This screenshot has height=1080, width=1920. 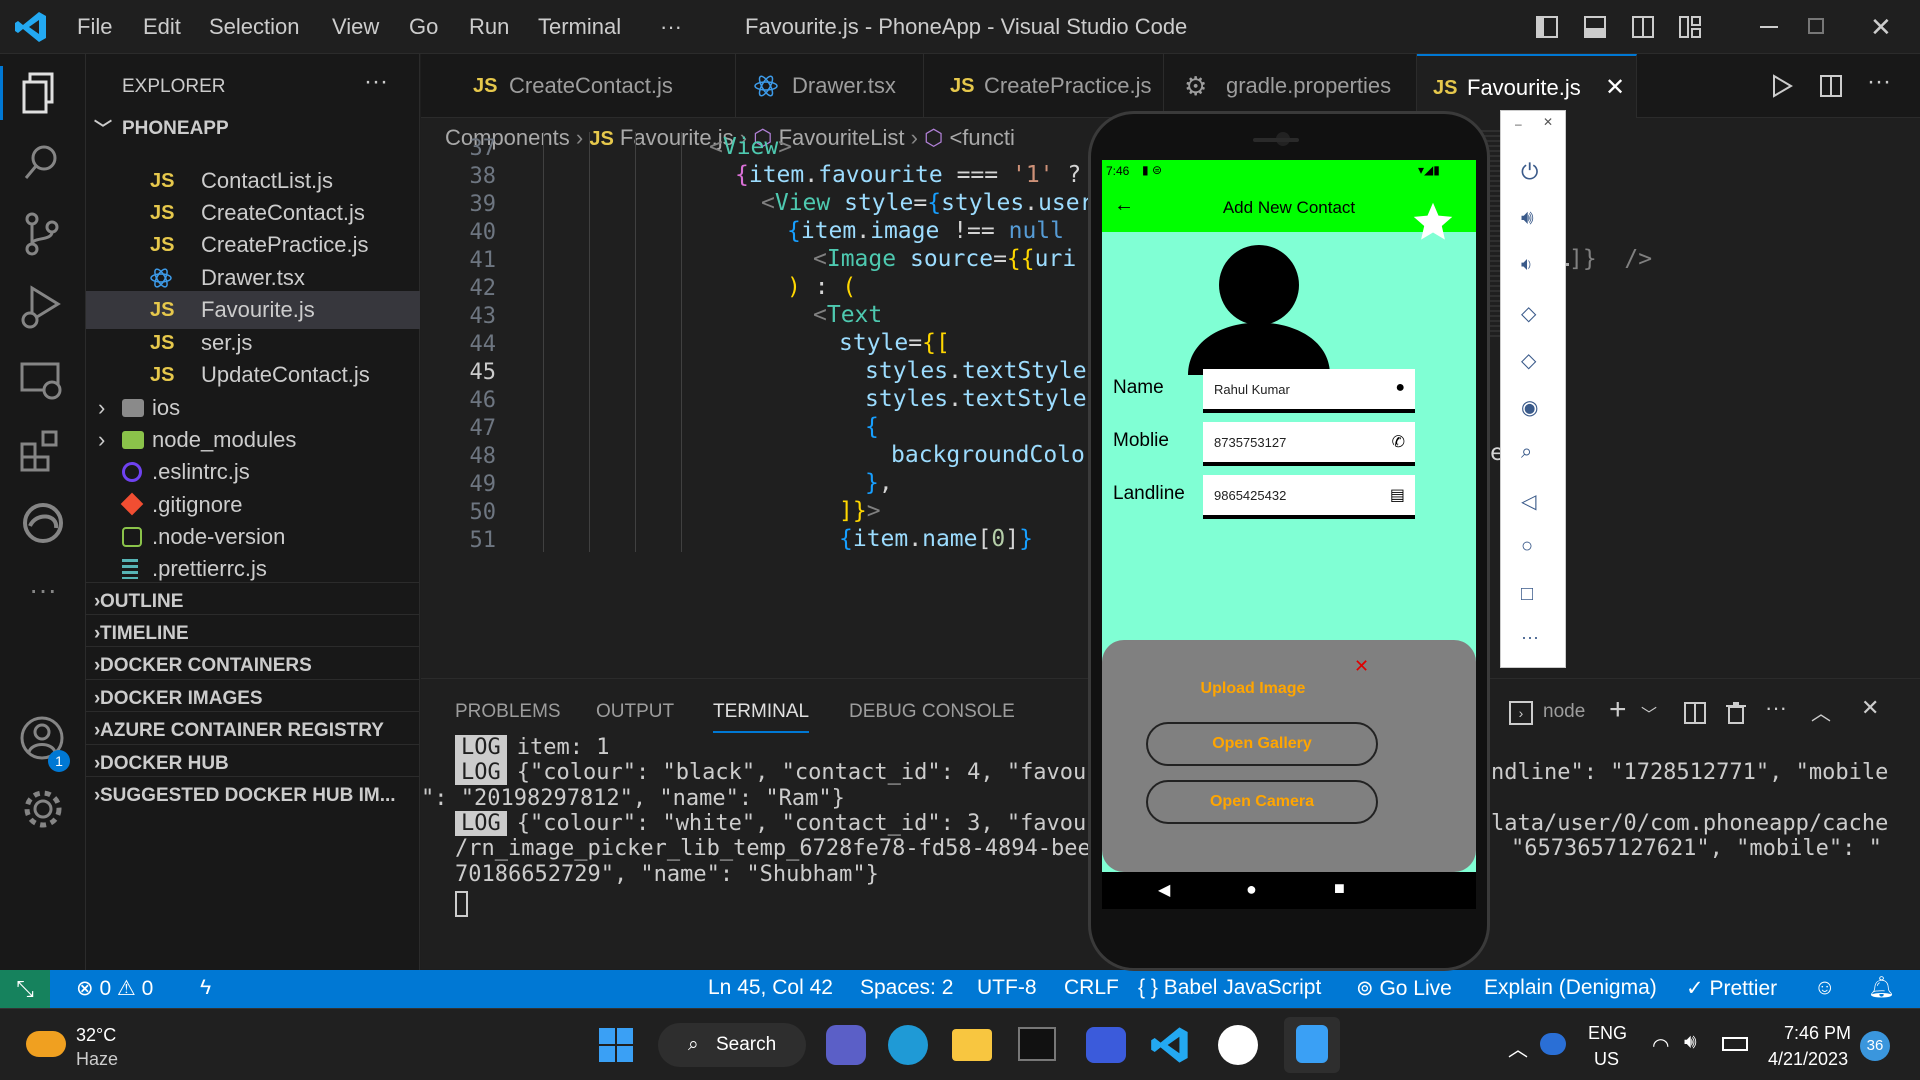 I want to click on toggle-panel-icon, so click(x=1595, y=27).